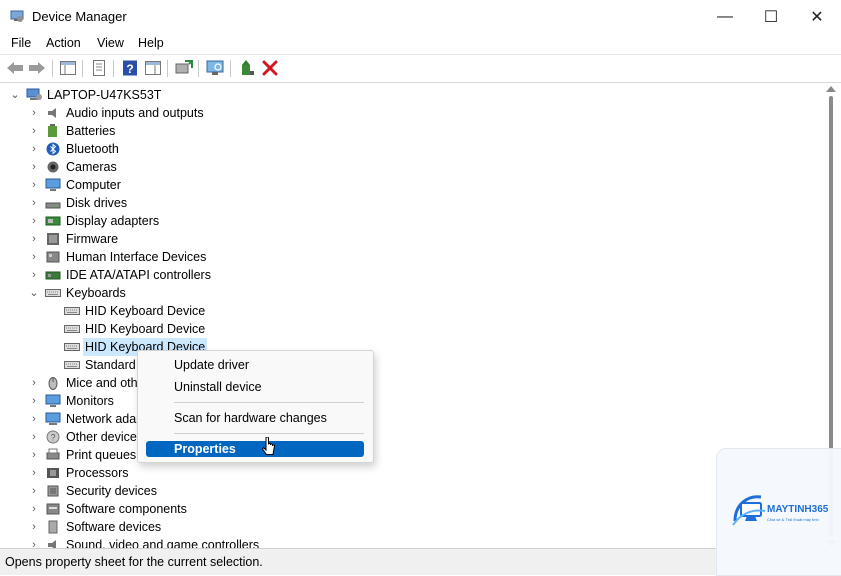  I want to click on tree-category: › Batteries, so click(200, 131).